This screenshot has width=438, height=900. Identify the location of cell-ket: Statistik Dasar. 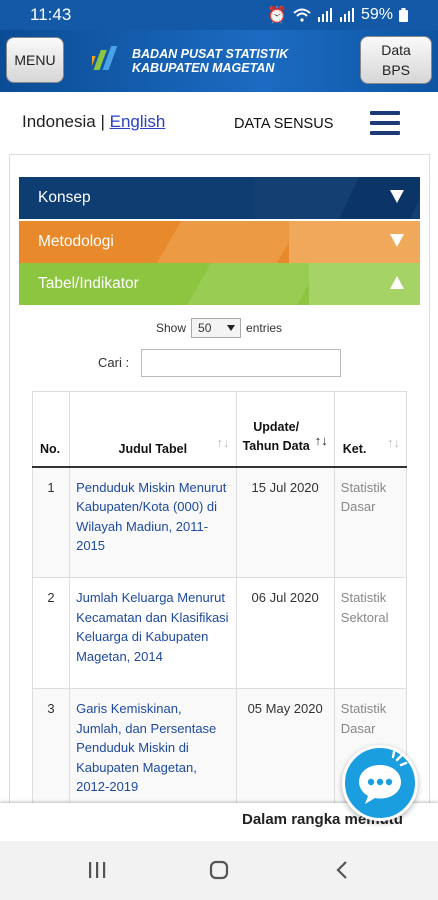
(370, 522).